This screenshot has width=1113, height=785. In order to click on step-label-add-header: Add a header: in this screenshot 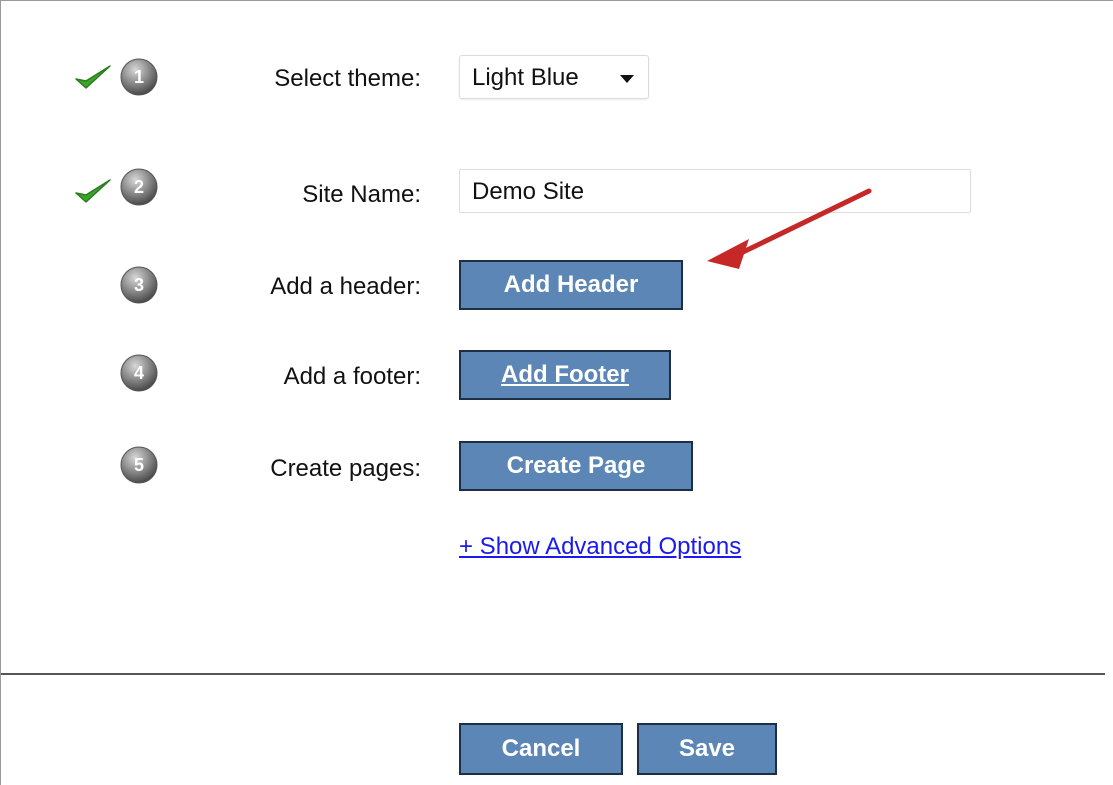, I will do `click(345, 286)`.